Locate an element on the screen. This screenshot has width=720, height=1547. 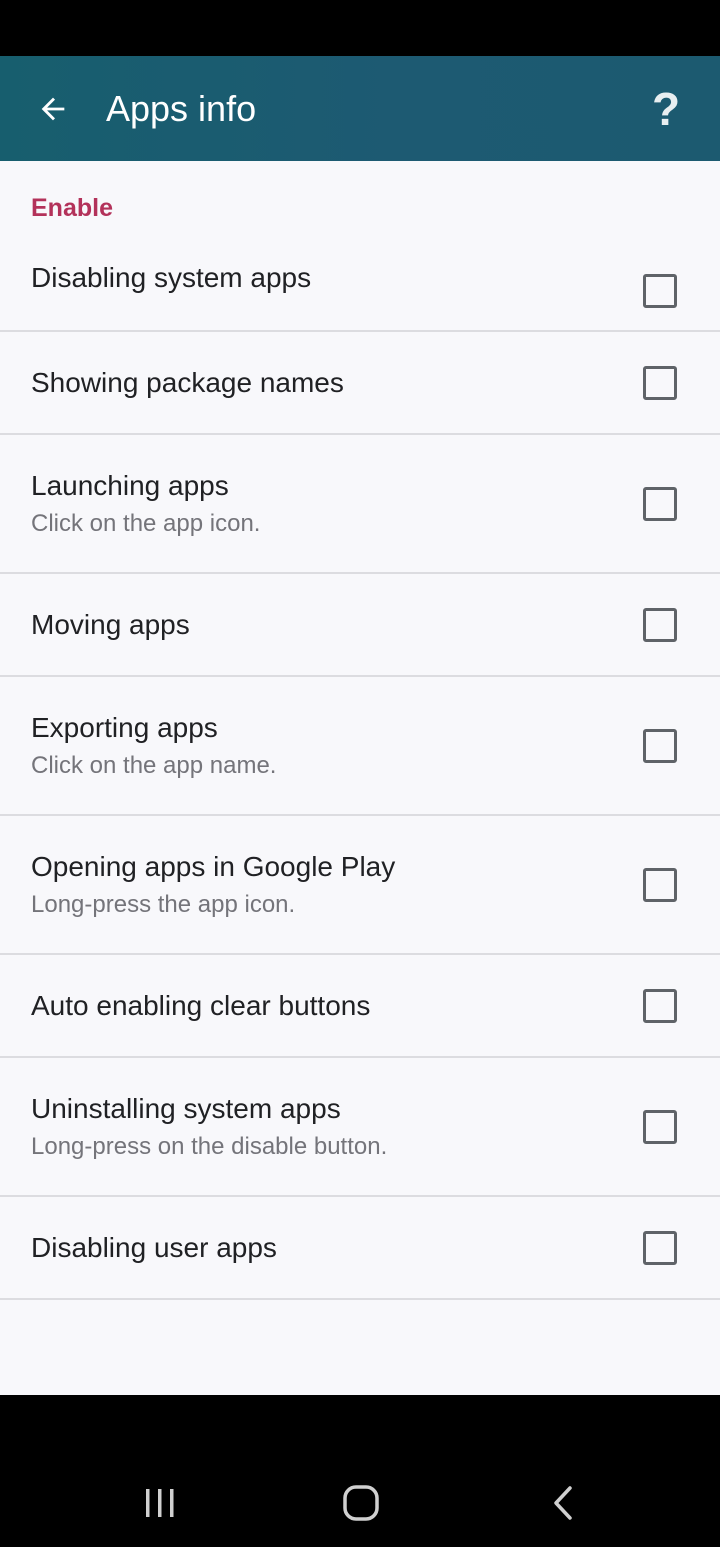
pref-auto-enabling-clear-buttons: Auto enabling clear buttons is located at coordinates (360, 1006).